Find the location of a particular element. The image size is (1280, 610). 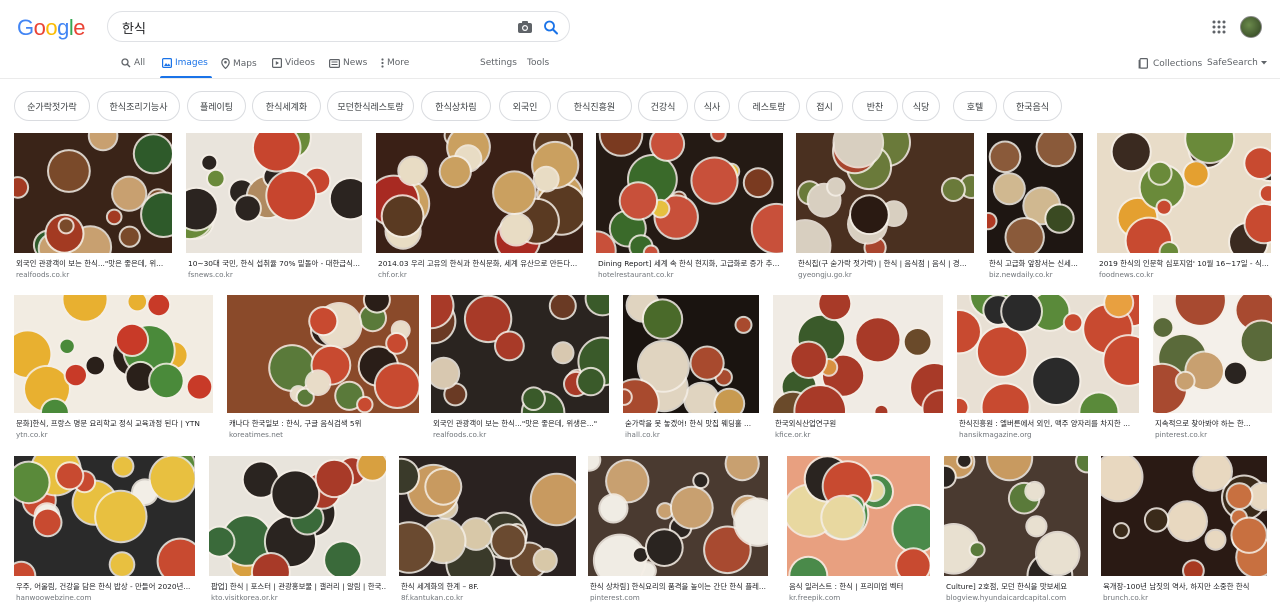

related-chip: 한식세계화 is located at coordinates (286, 106).